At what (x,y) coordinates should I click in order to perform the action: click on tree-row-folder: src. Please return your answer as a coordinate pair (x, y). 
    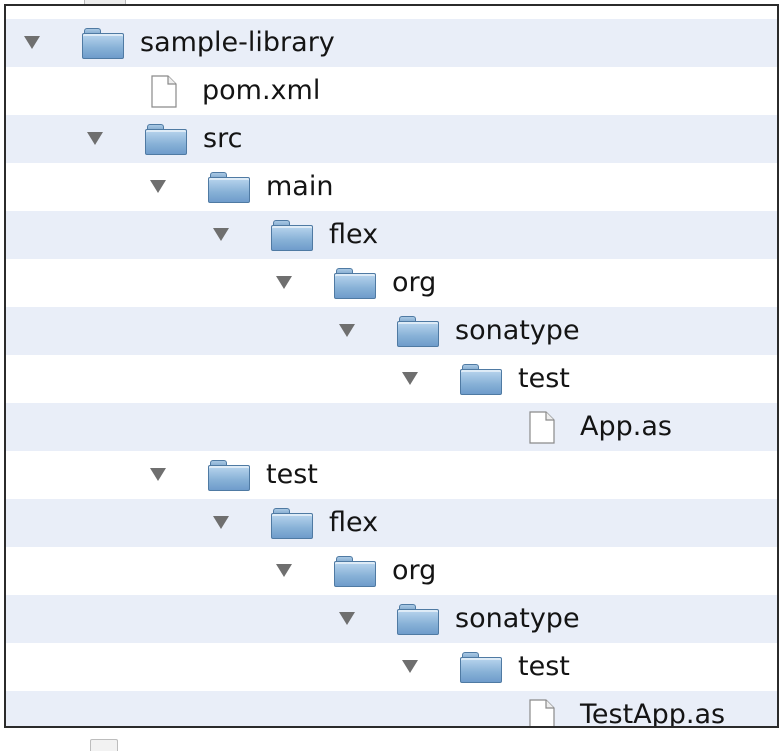
    Looking at the image, I should click on (391, 139).